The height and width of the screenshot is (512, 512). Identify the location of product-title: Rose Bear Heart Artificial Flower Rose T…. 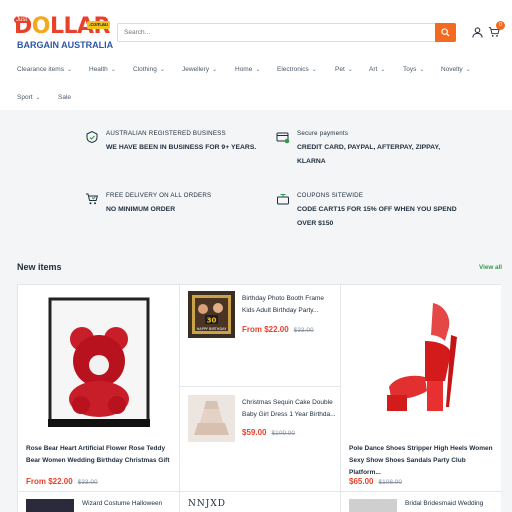
(100, 455).